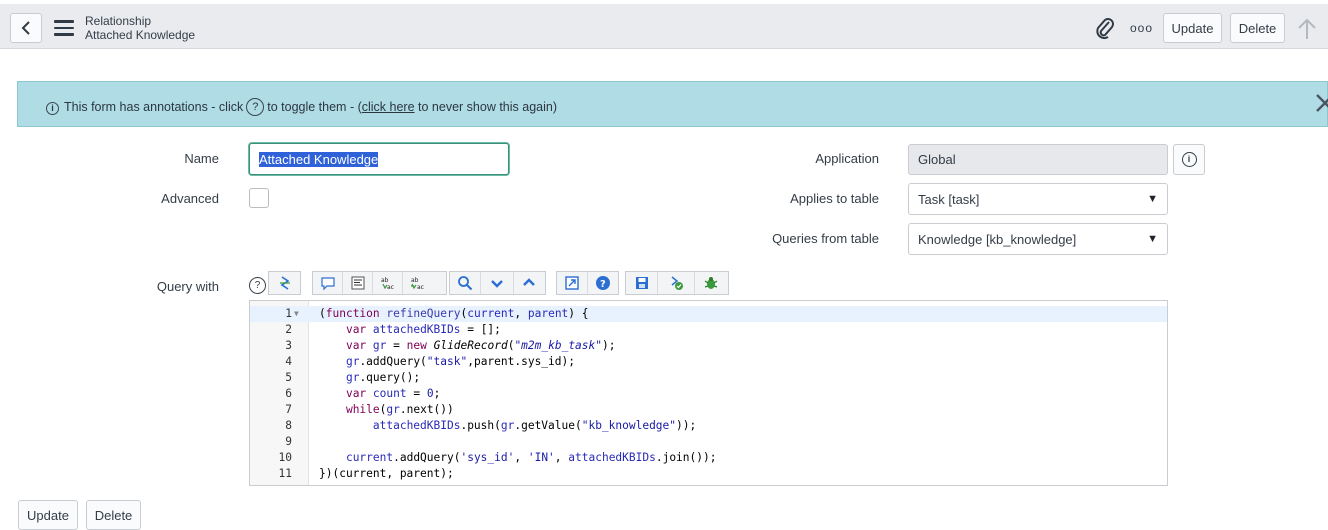  I want to click on format-icon, so click(357, 283).